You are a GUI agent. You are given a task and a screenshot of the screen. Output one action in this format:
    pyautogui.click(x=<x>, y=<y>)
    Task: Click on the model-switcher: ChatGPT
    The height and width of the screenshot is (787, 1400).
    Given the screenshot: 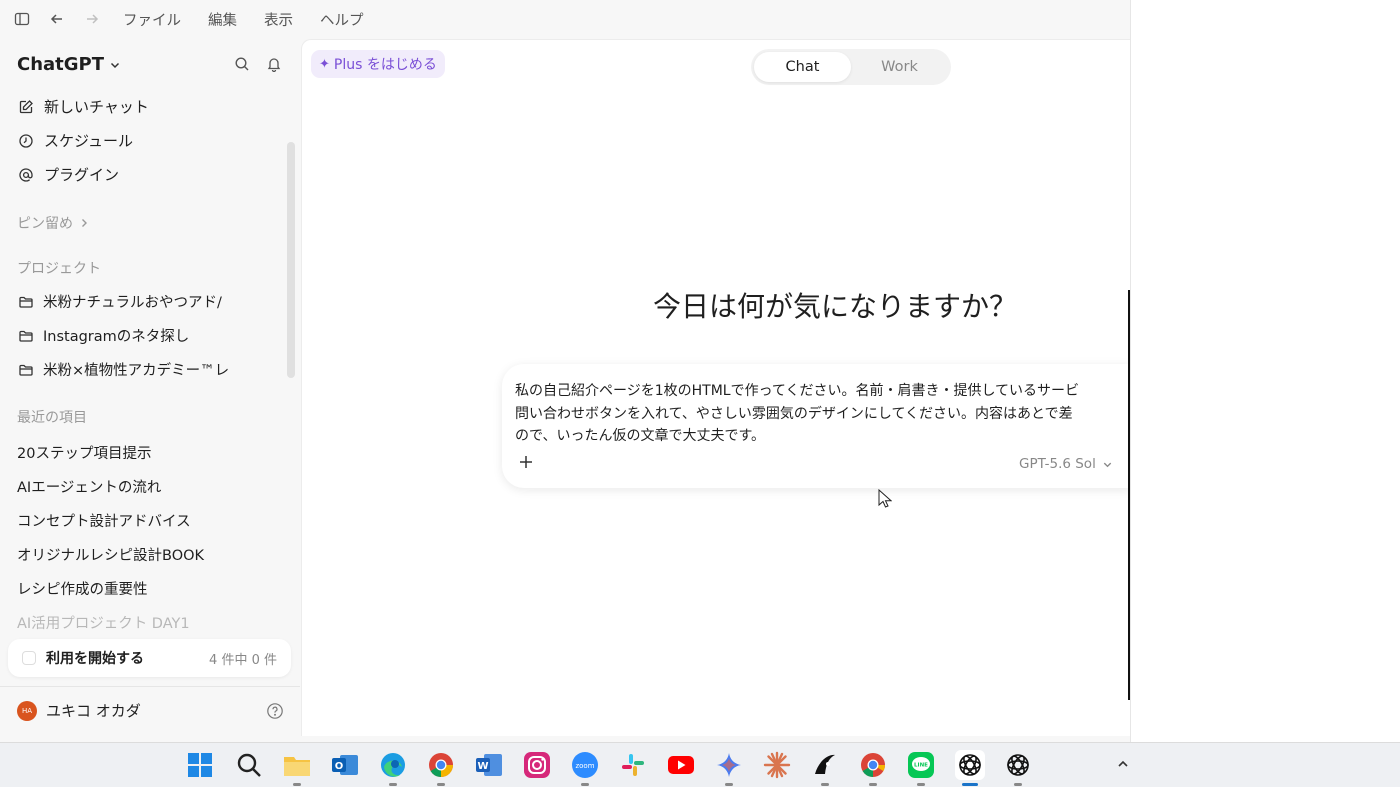 What is the action you would take?
    pyautogui.click(x=69, y=64)
    